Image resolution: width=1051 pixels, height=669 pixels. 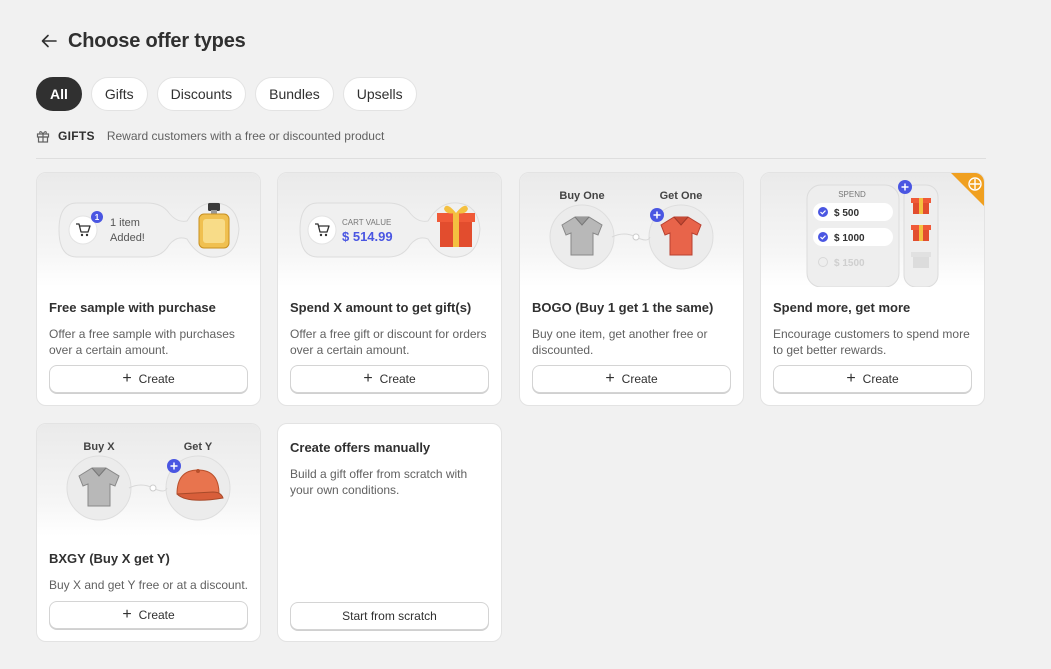 I want to click on gift-icon, so click(x=43, y=137).